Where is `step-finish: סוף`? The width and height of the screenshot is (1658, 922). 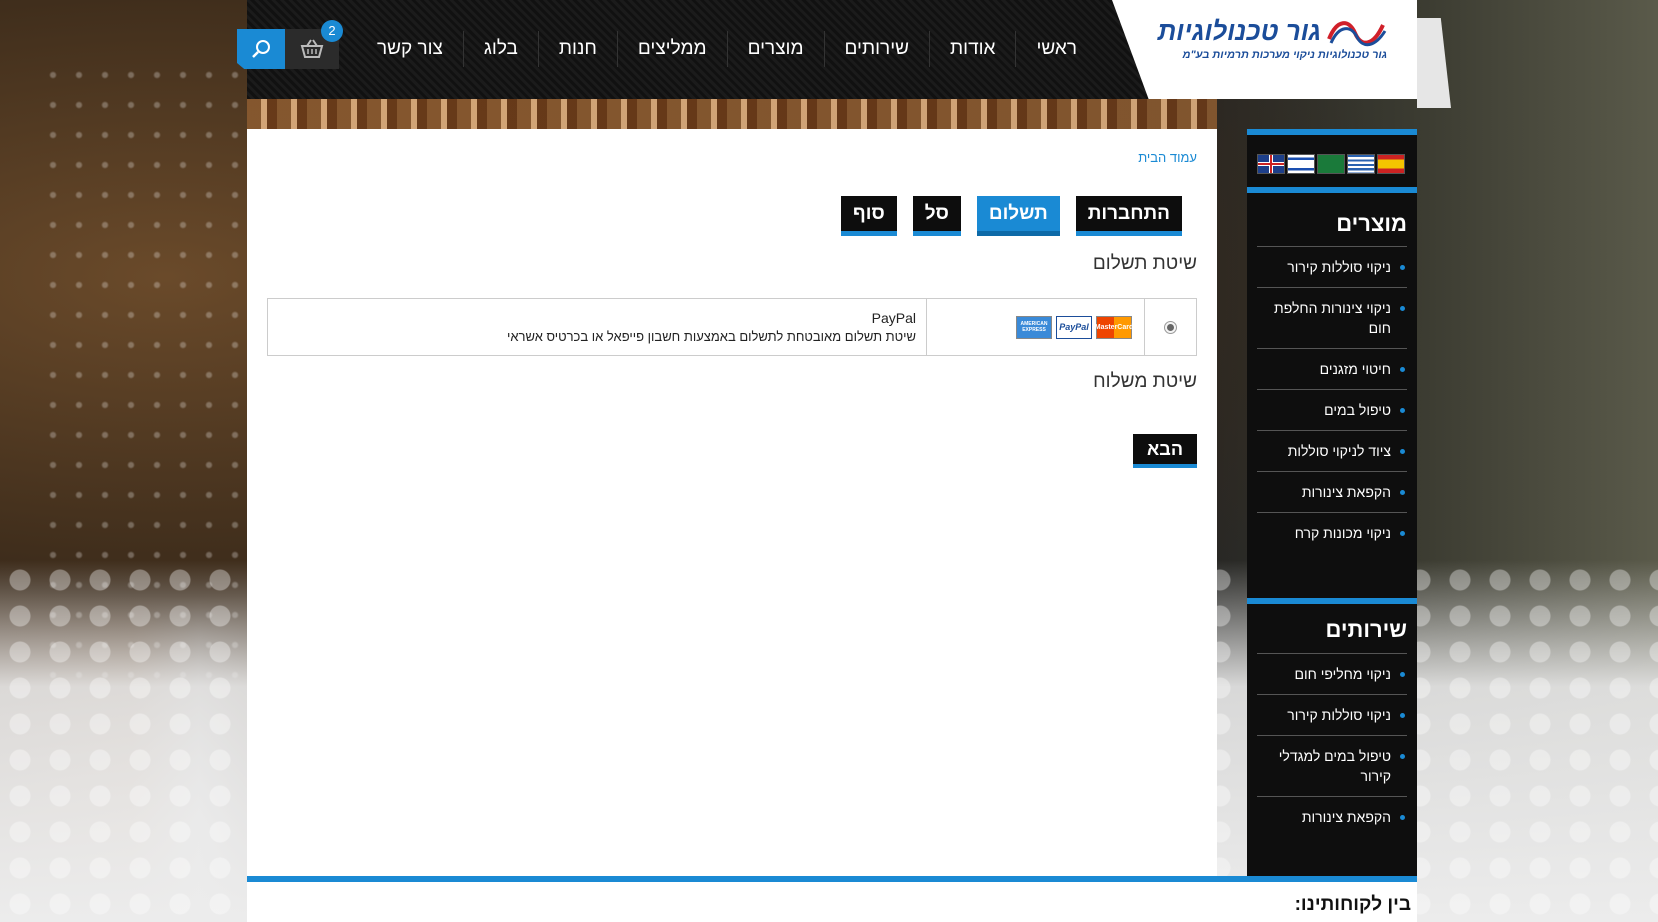
step-finish: סוף is located at coordinates (868, 216).